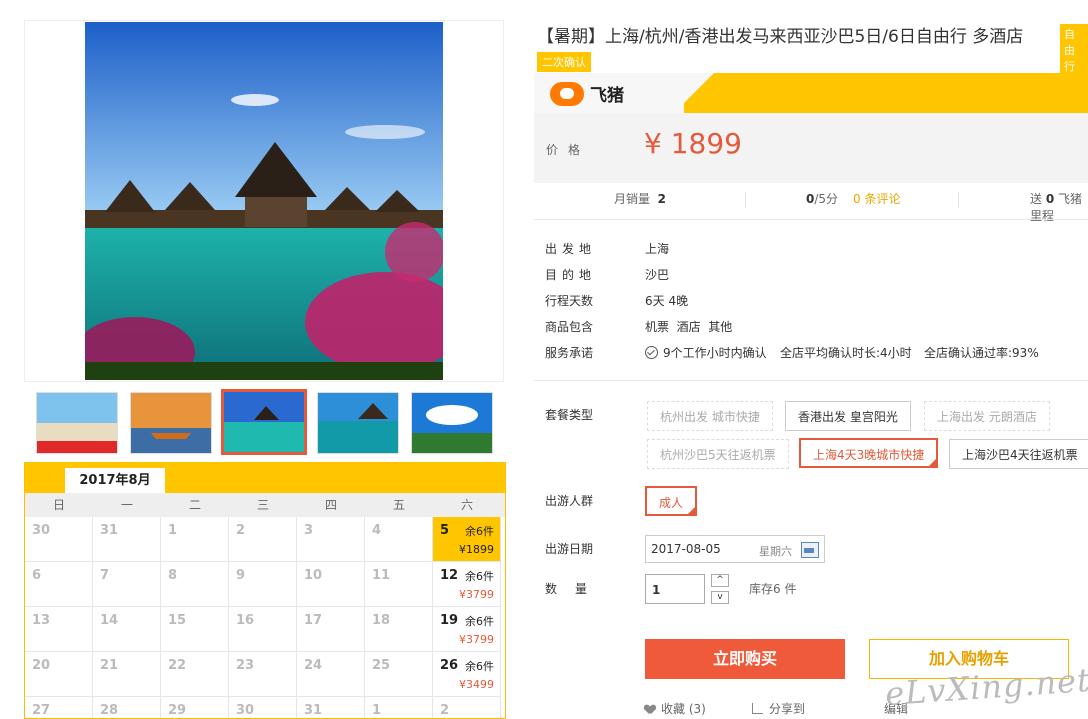 The height and width of the screenshot is (719, 1088). Describe the element at coordinates (466, 505) in the screenshot. I see `weekday-sat: 六` at that location.